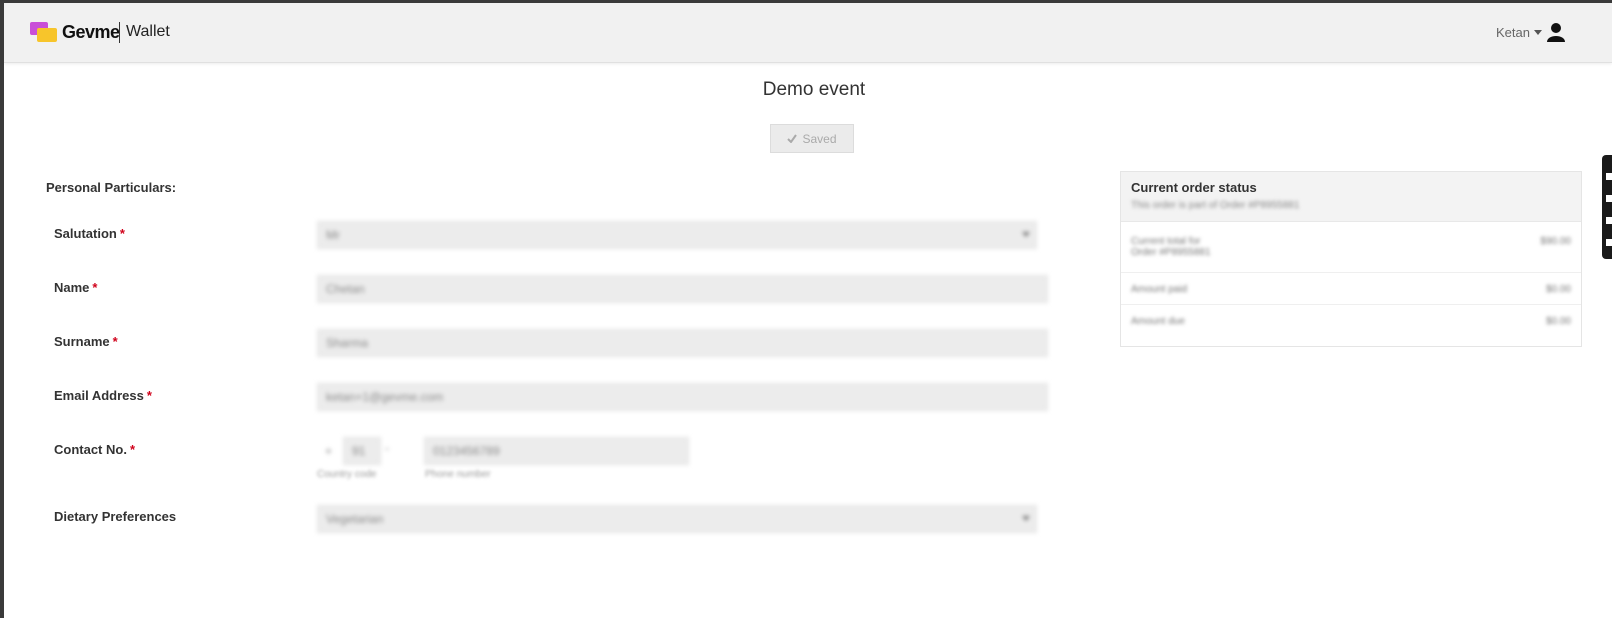  What do you see at coordinates (1538, 32) in the screenshot?
I see `caret-down-icon` at bounding box center [1538, 32].